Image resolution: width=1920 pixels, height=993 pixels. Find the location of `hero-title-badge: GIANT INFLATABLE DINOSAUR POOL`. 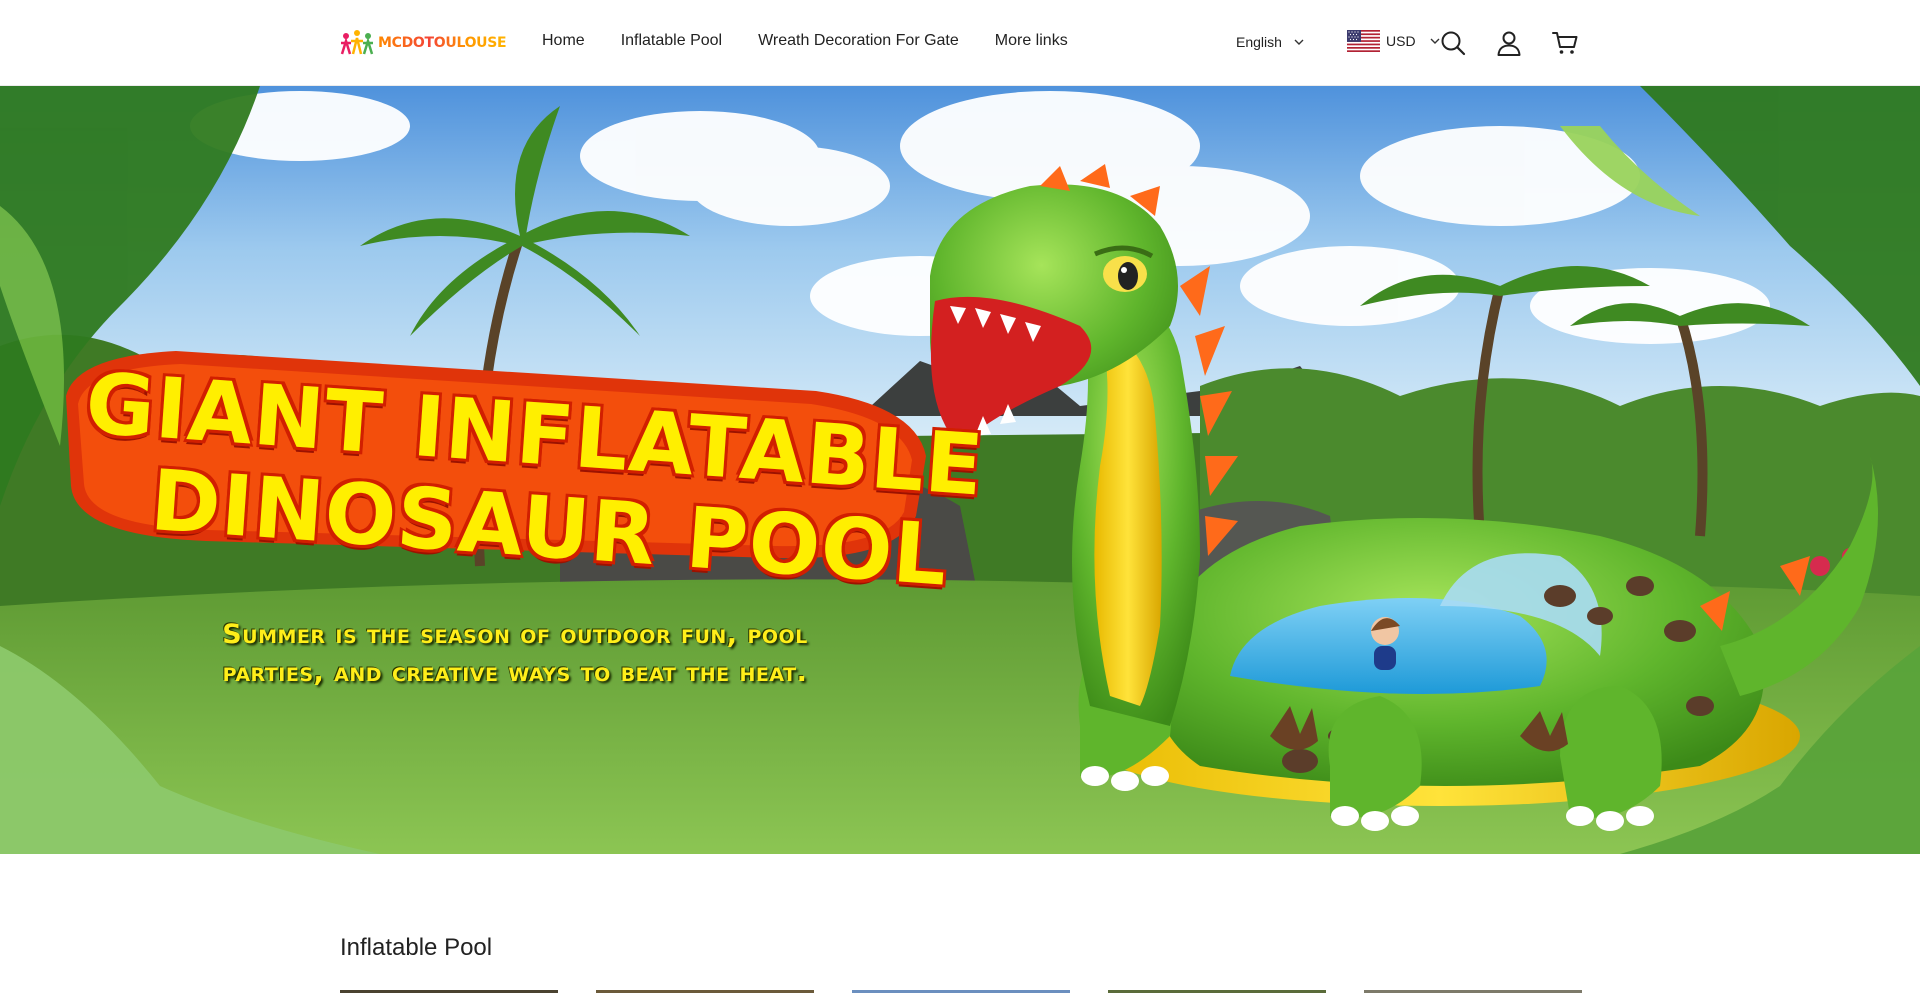

hero-title-badge: GIANT INFLATABLE DINOSAUR POOL is located at coordinates (521, 470).